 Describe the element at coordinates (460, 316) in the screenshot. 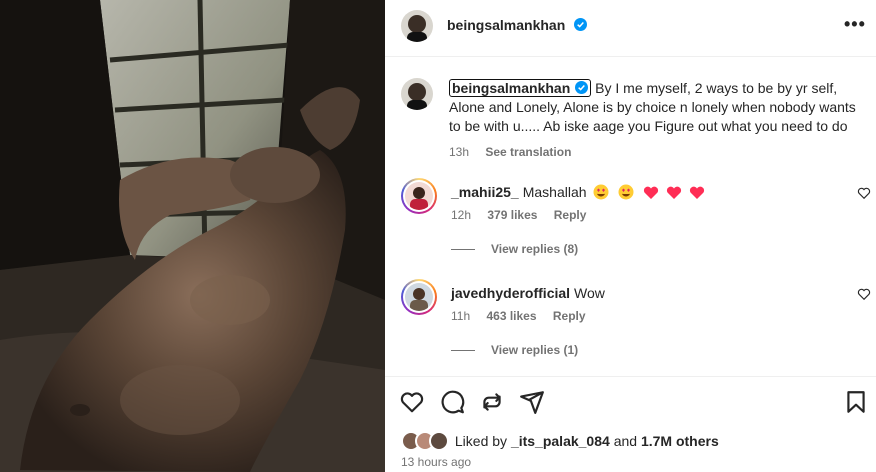

I see `comment-time: 11h` at that location.